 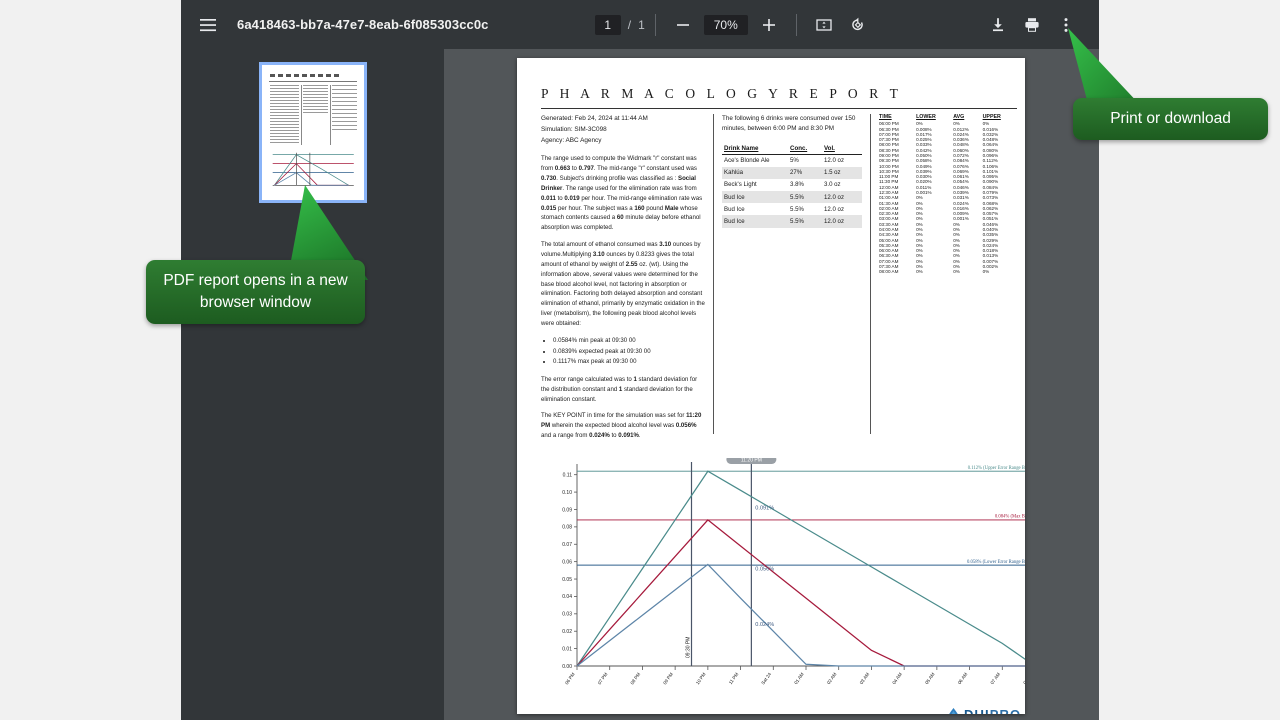 What do you see at coordinates (567, 562) in the screenshot?
I see `svg-text: 0.06` at bounding box center [567, 562].